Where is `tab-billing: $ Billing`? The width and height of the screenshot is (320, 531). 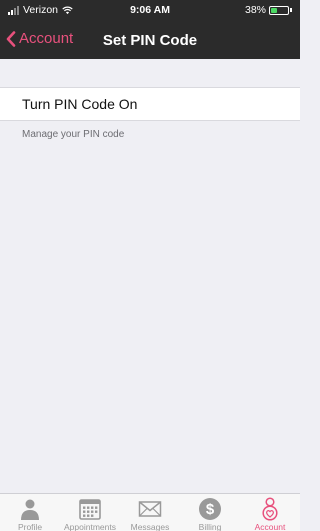
tab-billing: $ Billing is located at coordinates (210, 512).